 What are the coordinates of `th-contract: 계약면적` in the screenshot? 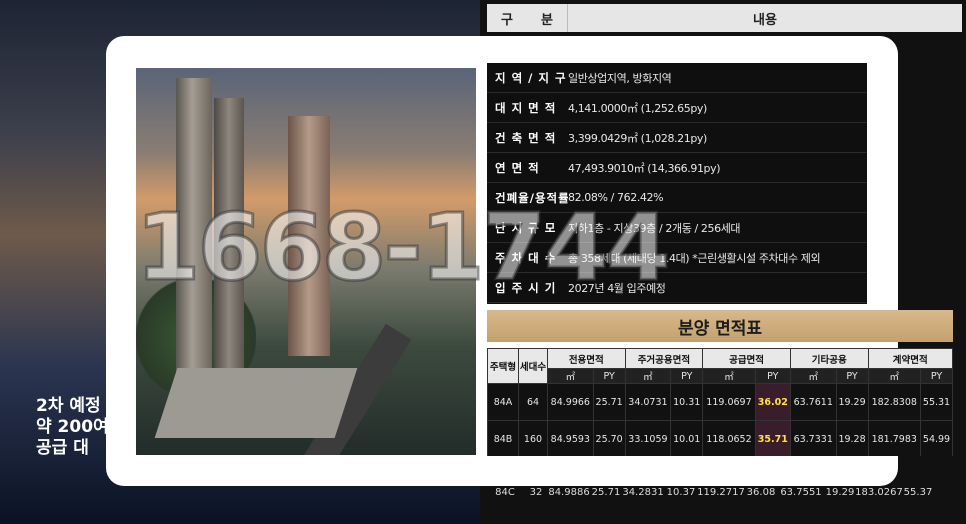 It's located at (910, 358).